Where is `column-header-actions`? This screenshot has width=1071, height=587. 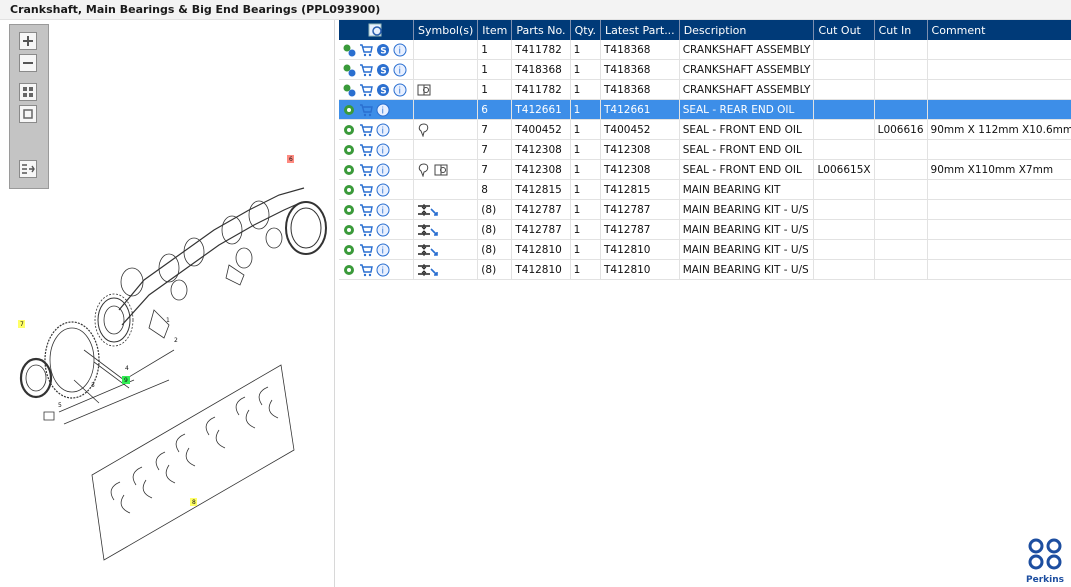 column-header-actions is located at coordinates (376, 30).